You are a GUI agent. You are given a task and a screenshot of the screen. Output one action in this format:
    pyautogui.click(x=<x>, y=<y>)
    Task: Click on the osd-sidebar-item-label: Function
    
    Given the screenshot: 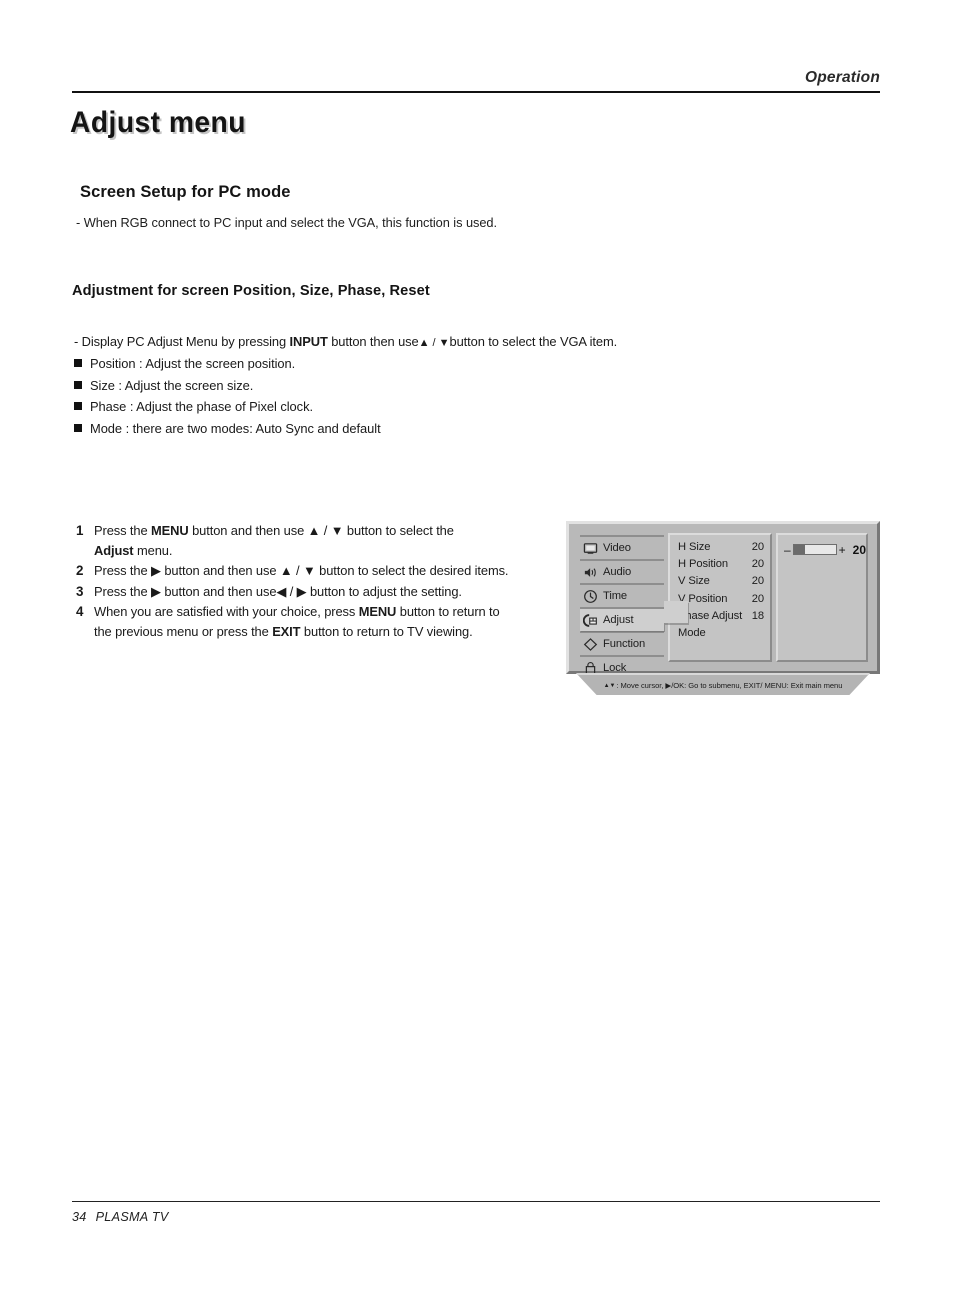 What is the action you would take?
    pyautogui.click(x=624, y=644)
    